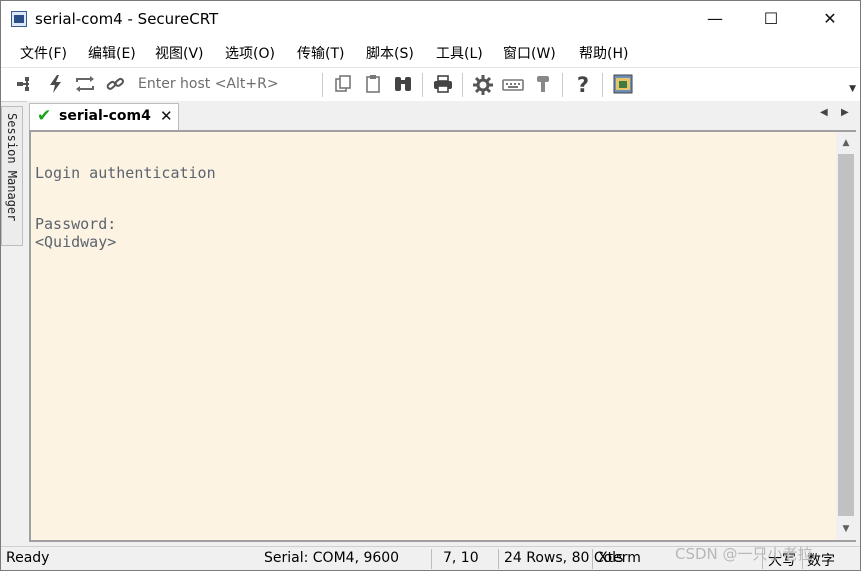  Describe the element at coordinates (85, 85) in the screenshot. I see `reconnect-icon` at that location.